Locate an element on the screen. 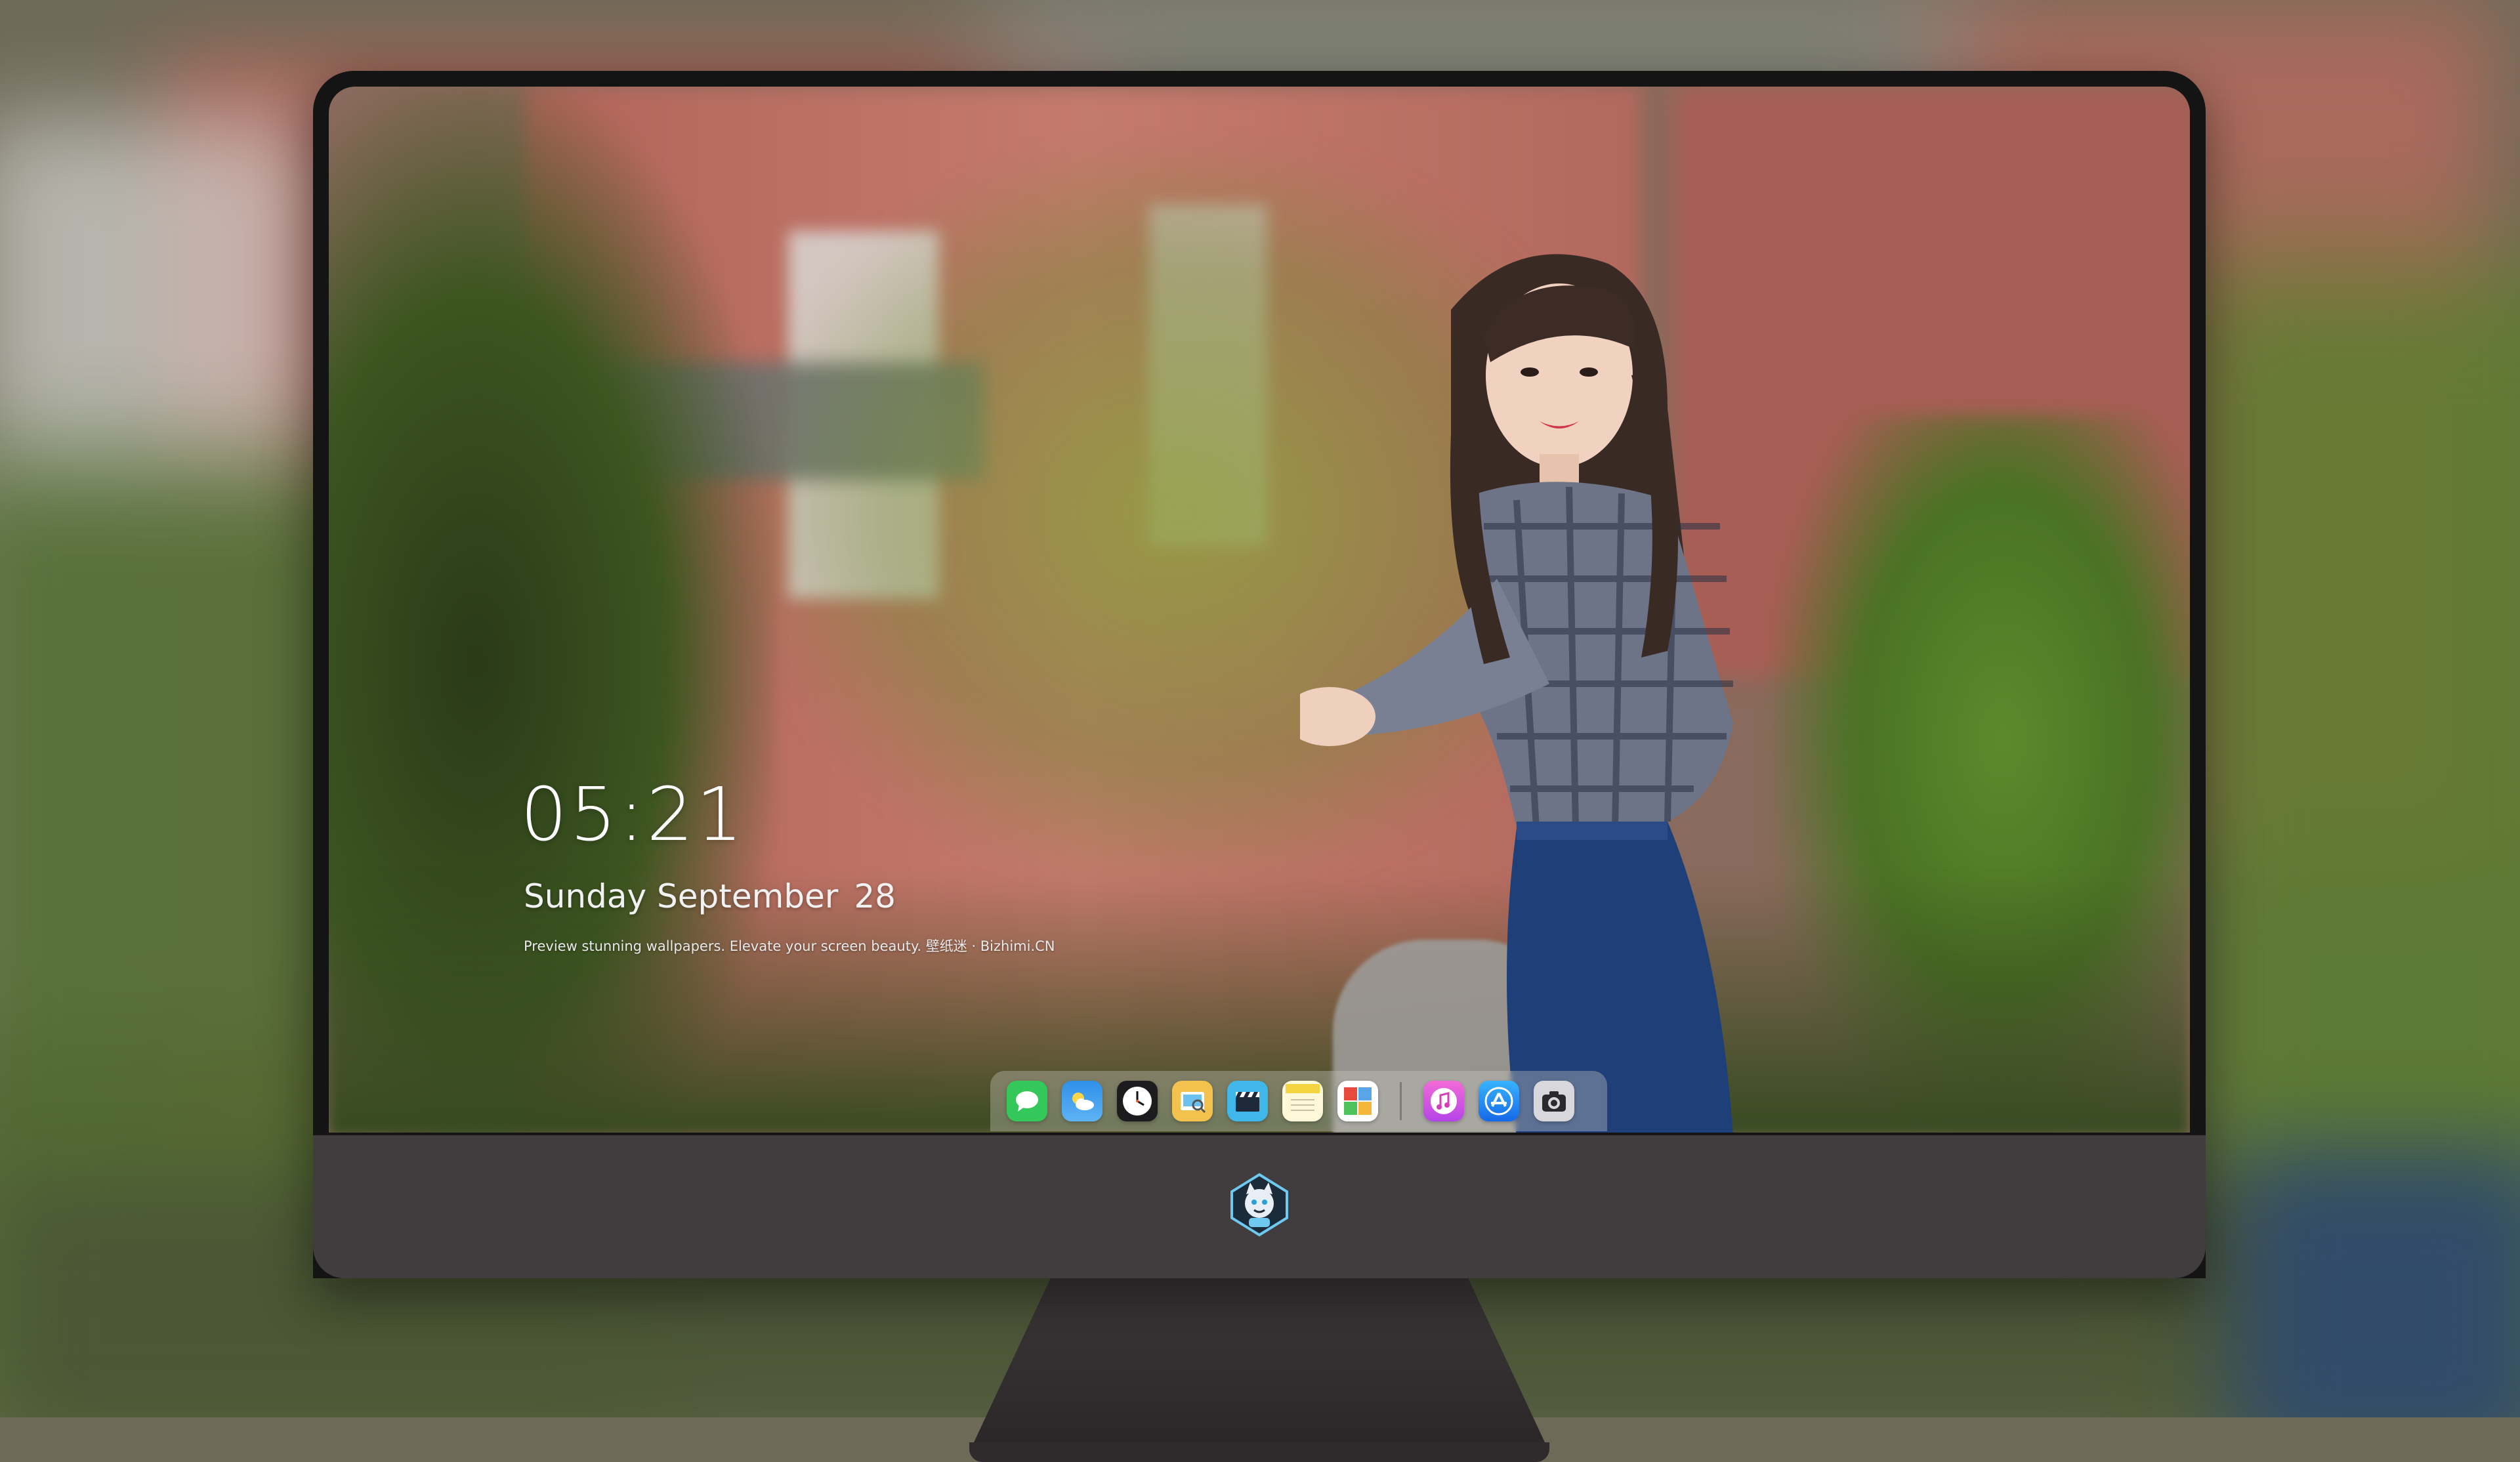 Image resolution: width=2520 pixels, height=1462 pixels. monitor-stand is located at coordinates (1259, 1365).